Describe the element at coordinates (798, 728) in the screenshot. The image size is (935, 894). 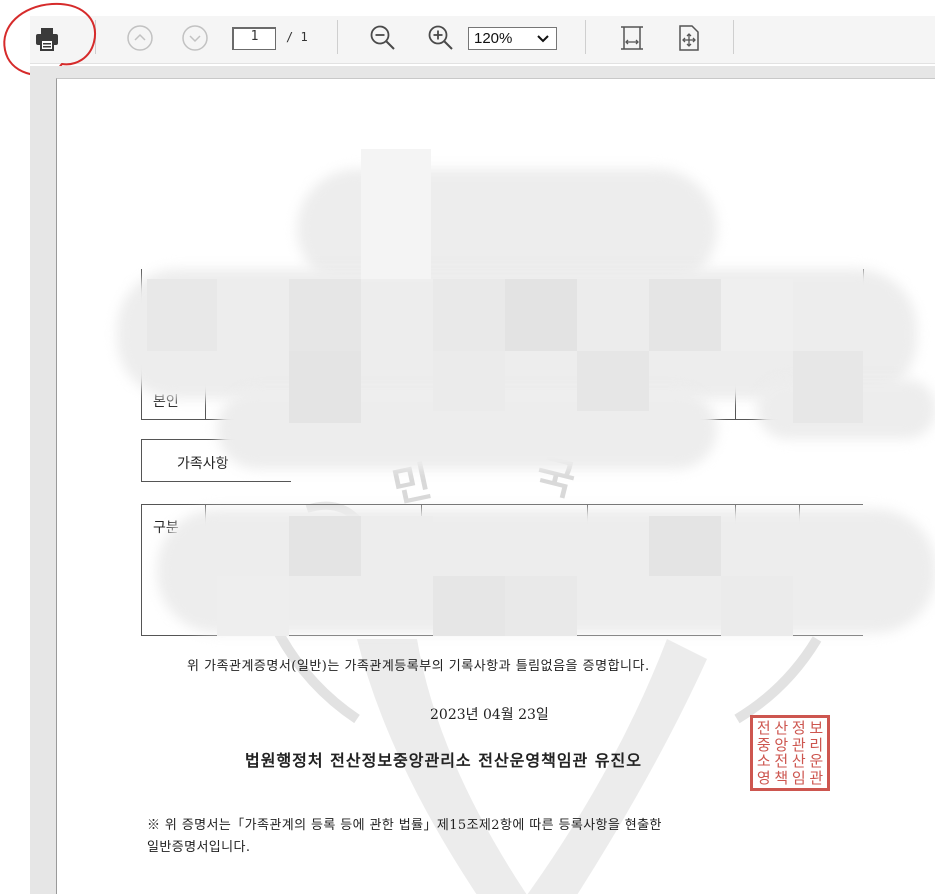
I see `seal-char: 정` at that location.